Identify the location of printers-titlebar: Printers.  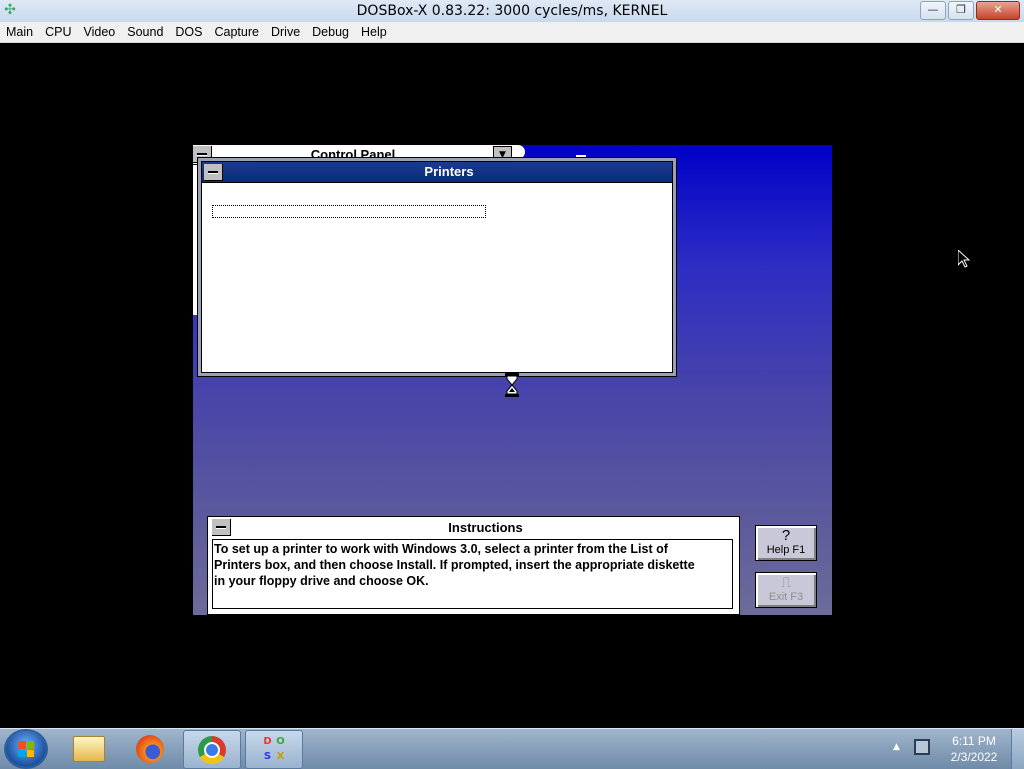
(437, 172).